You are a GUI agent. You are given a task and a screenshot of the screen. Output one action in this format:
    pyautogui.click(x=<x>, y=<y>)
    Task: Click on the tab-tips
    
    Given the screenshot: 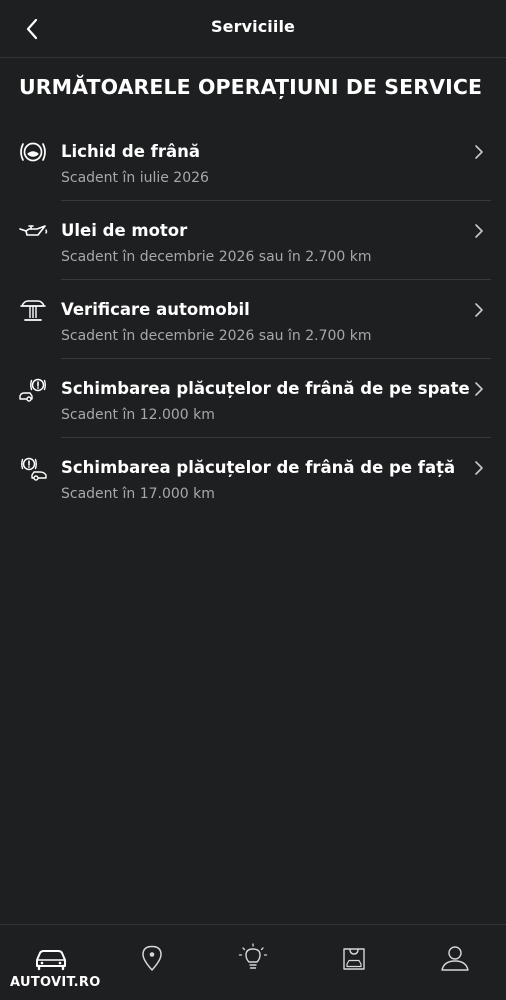 What is the action you would take?
    pyautogui.click(x=253, y=958)
    